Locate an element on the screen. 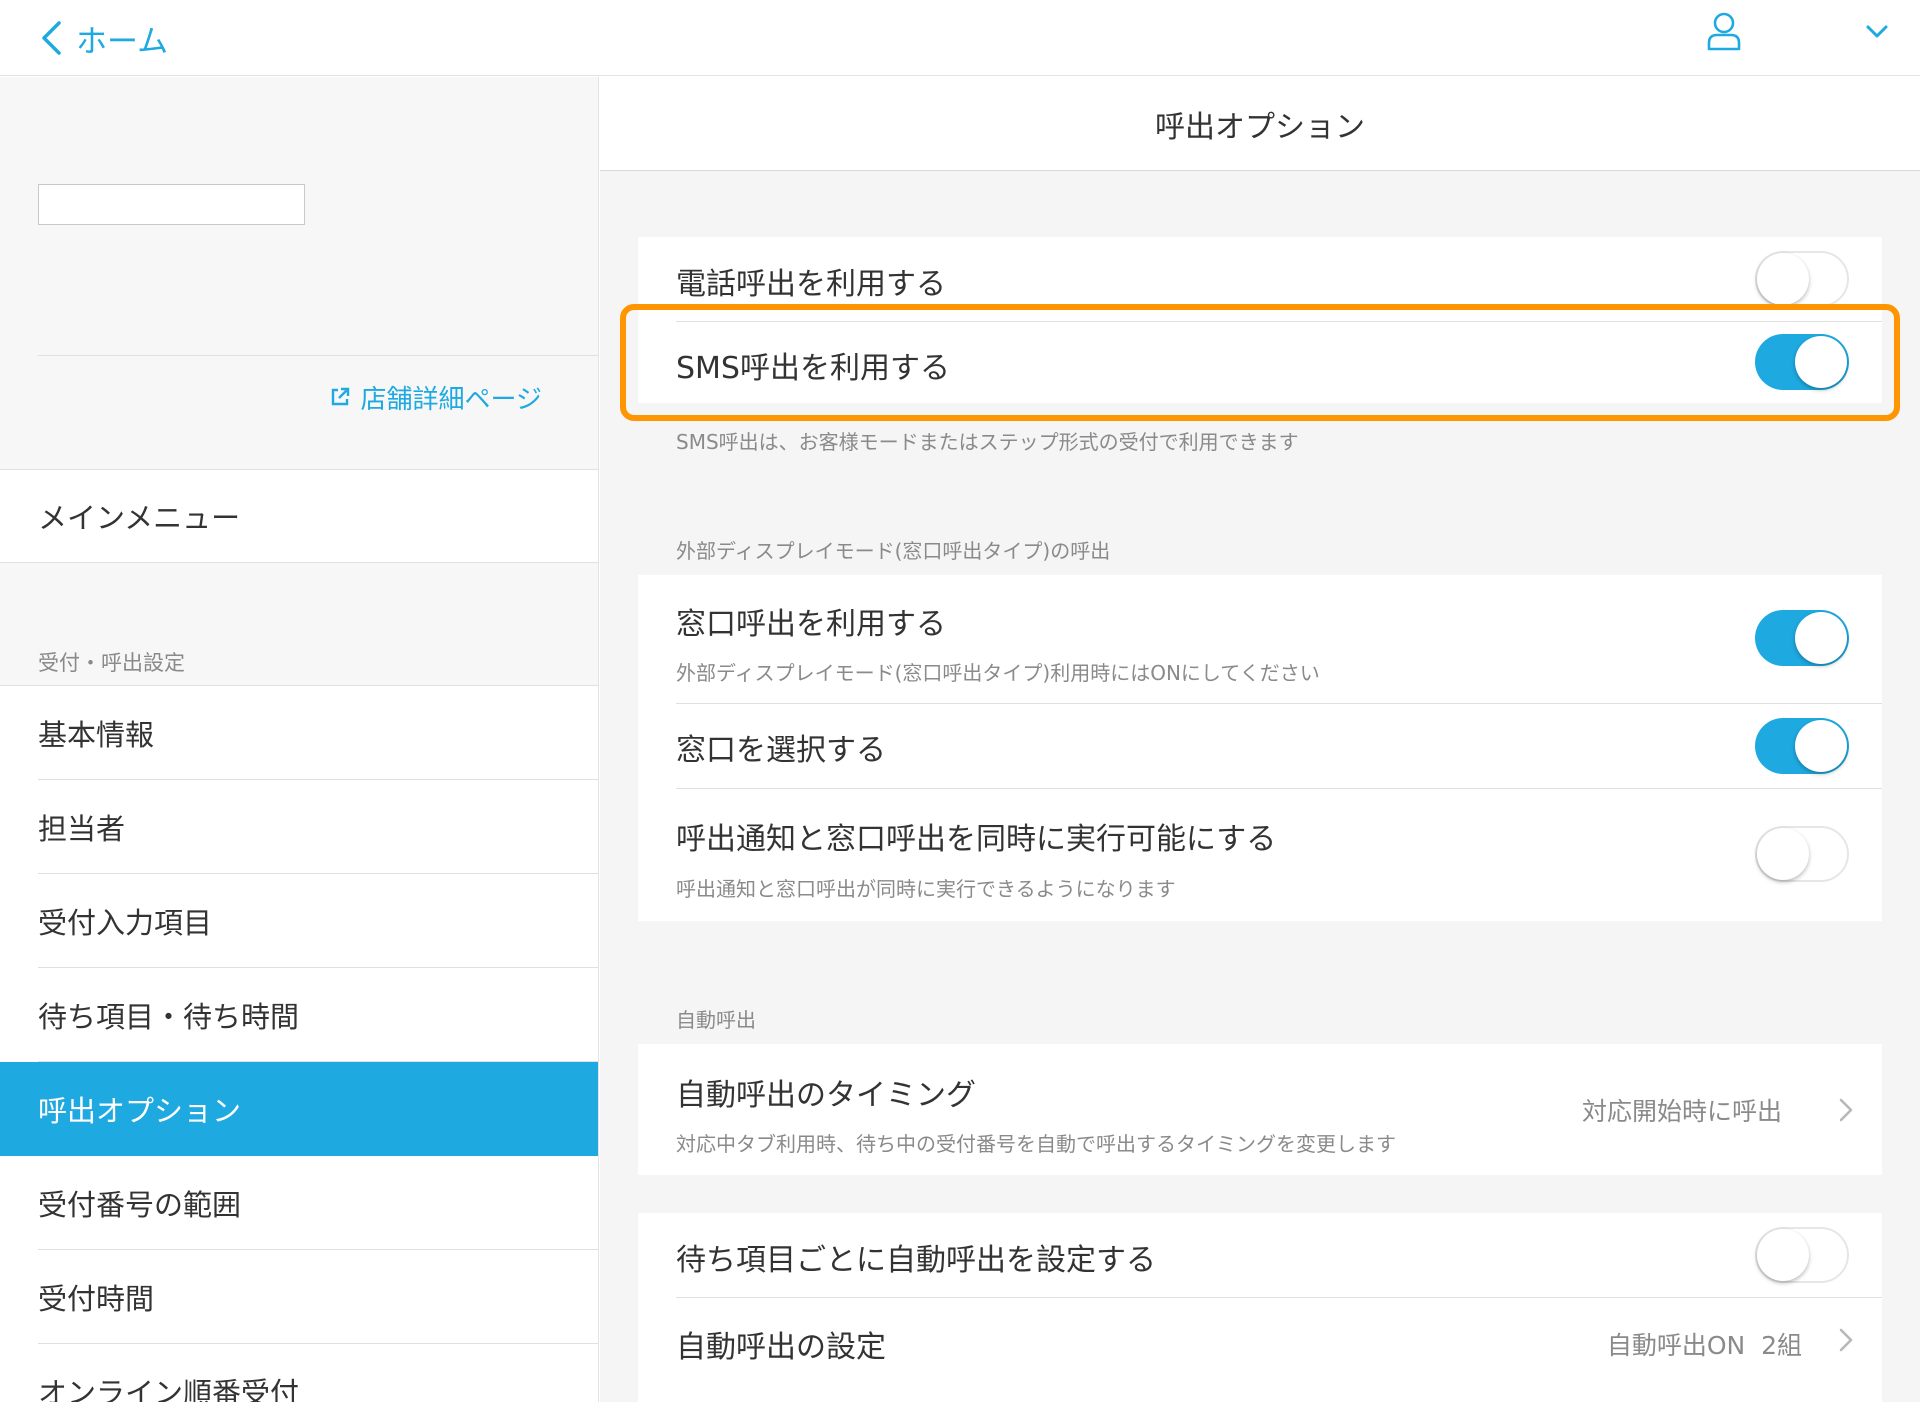  back-button: ホーム is located at coordinates (104, 38).